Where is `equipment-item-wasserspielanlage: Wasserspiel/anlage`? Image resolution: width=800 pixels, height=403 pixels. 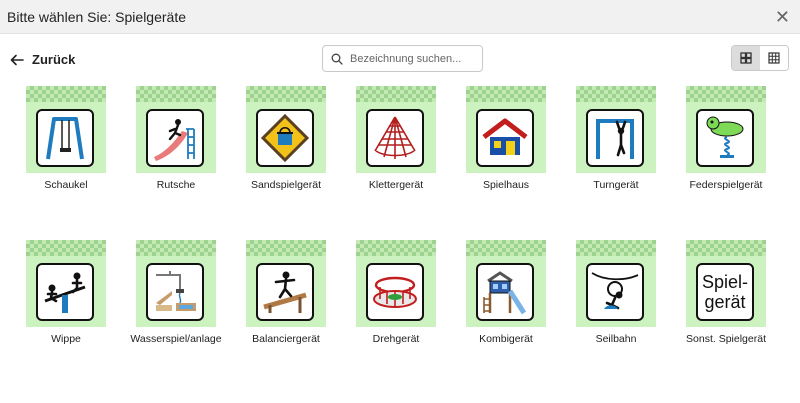
equipment-item-wasserspielanlage: Wasserspiel/anlage is located at coordinates (176, 292).